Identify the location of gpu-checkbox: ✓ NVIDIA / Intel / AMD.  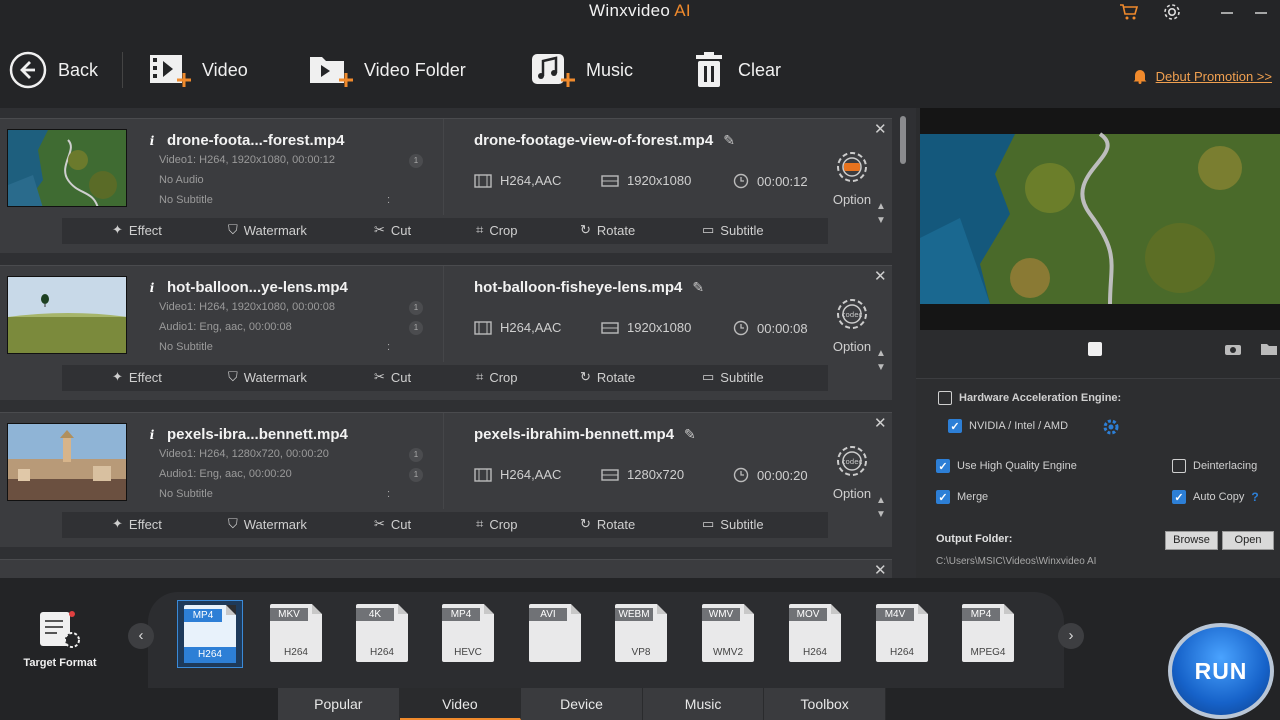
(1008, 426).